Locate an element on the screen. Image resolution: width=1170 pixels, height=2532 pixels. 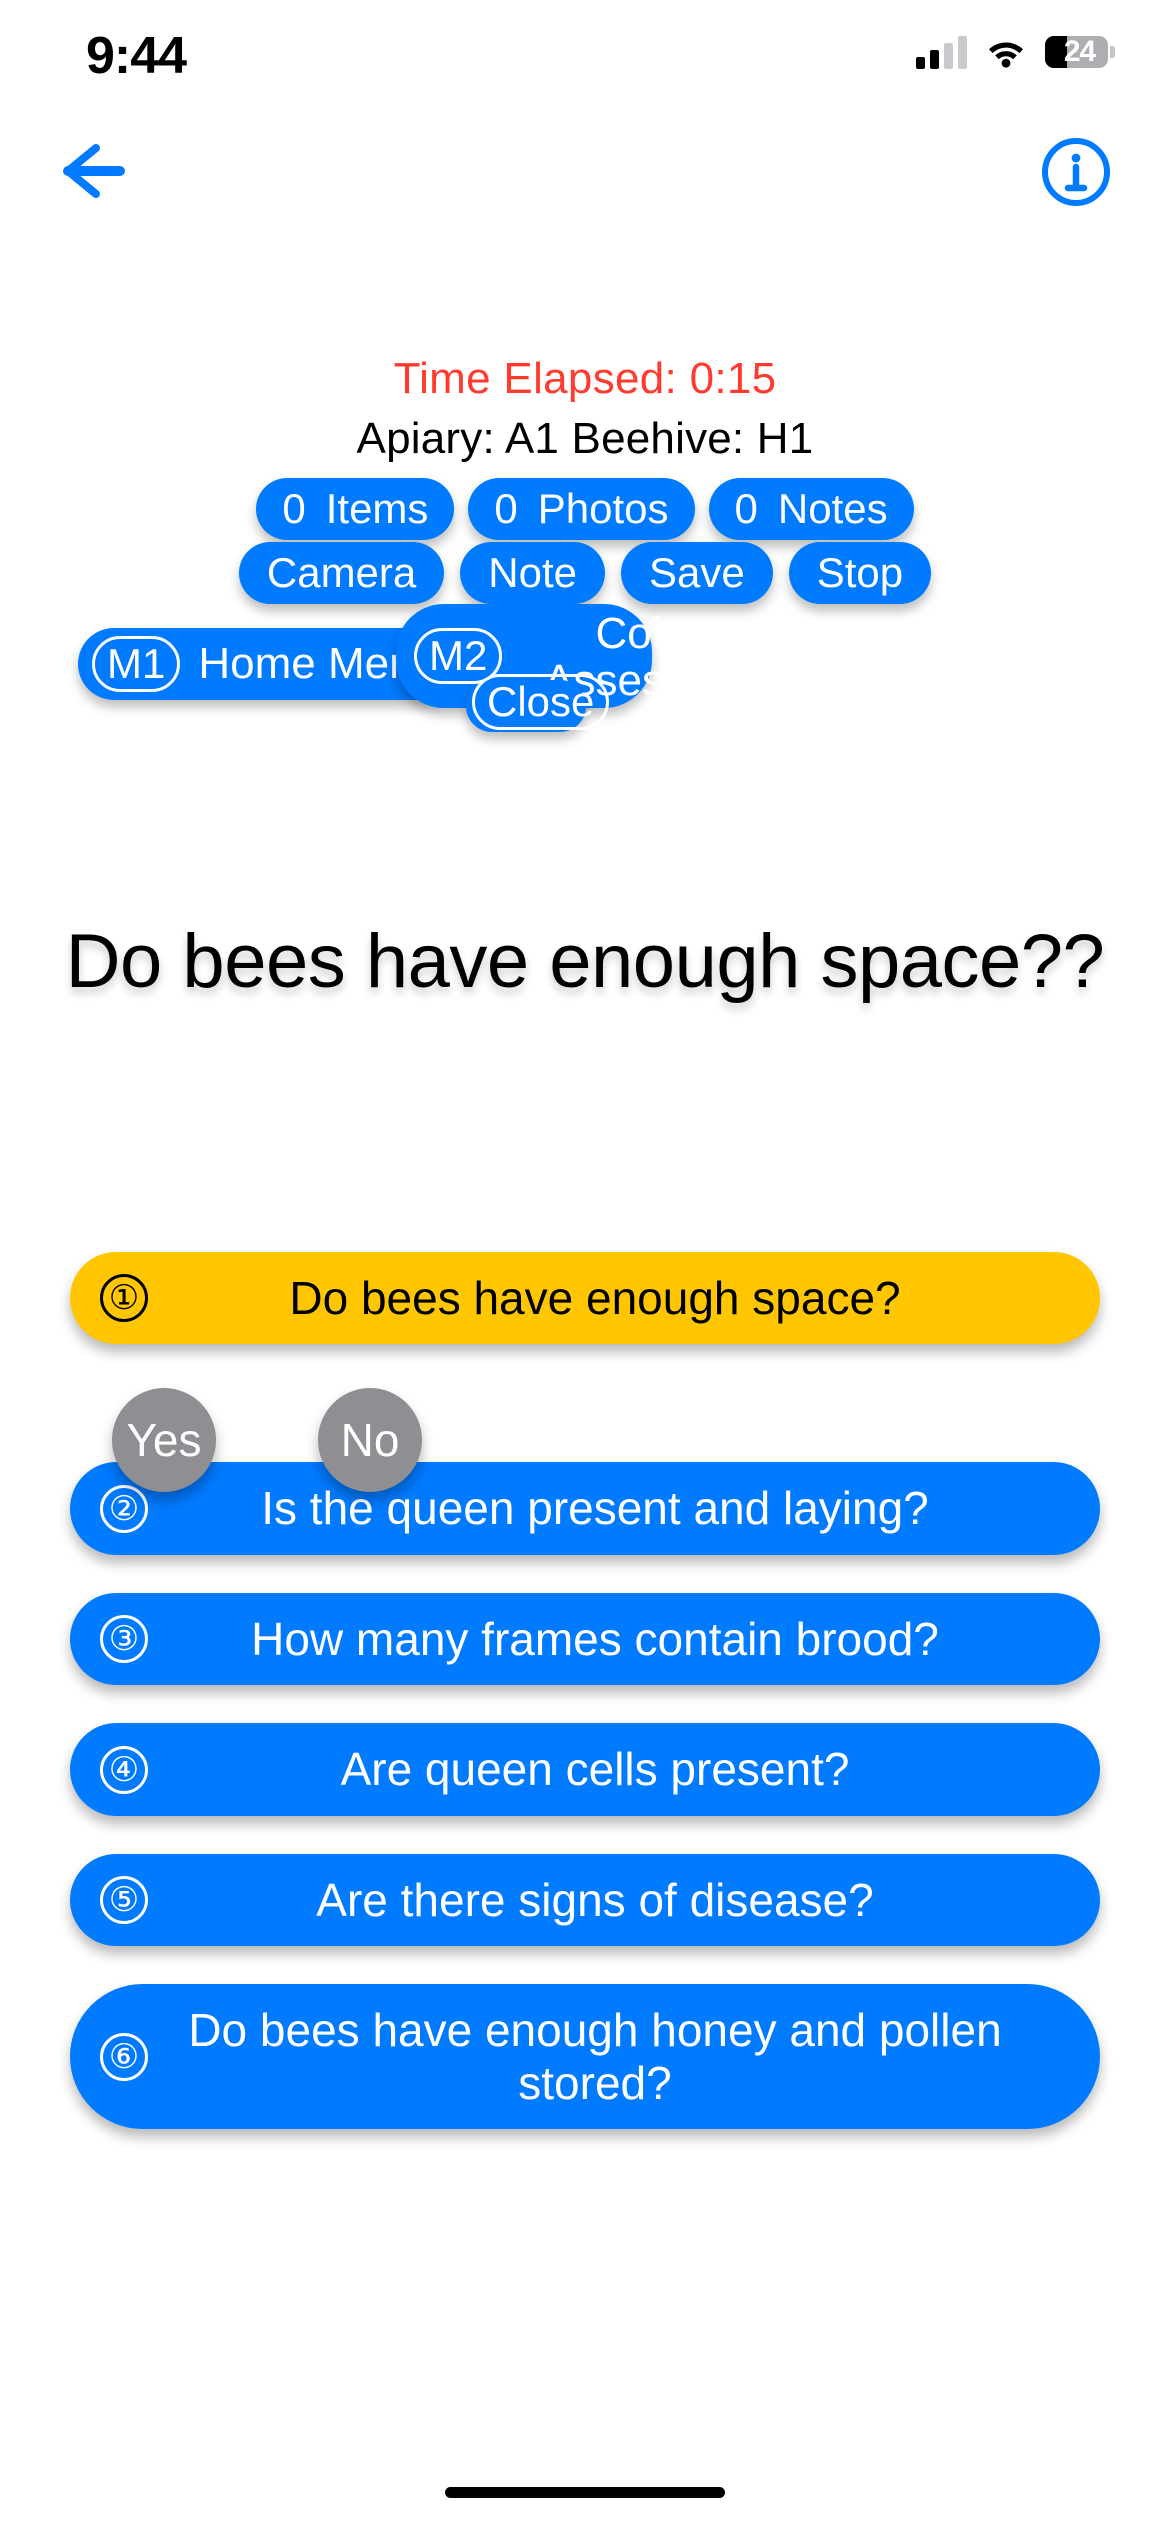
status-bar-clock: 9:44 is located at coordinates (136, 56).